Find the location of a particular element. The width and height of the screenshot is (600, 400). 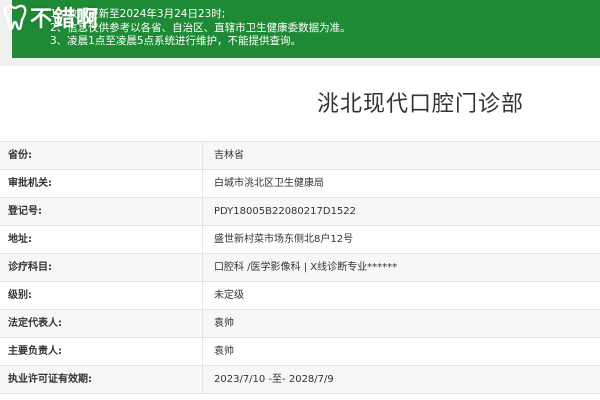

tooth-icon is located at coordinates (15, 17).